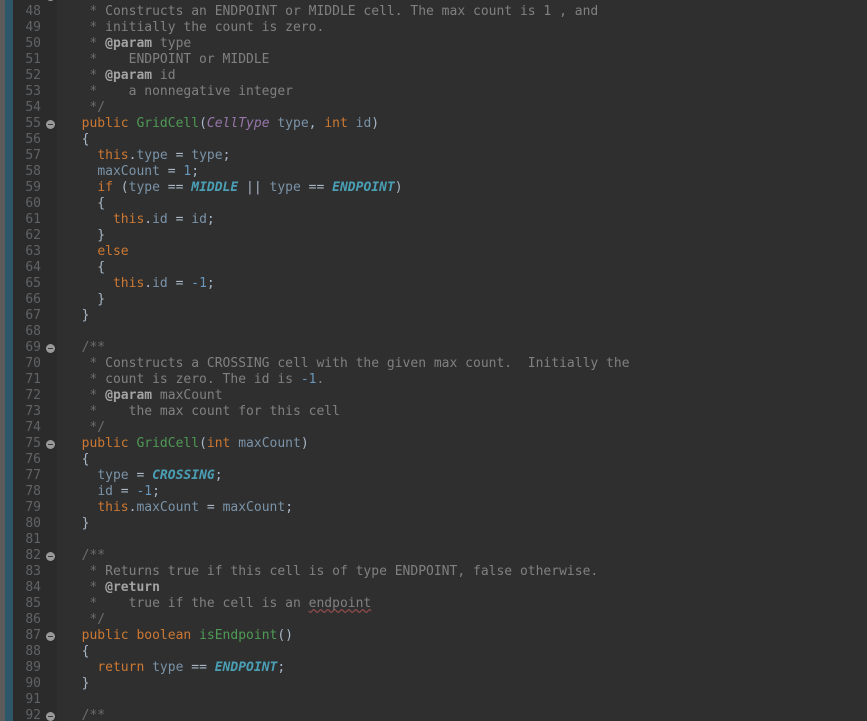 The width and height of the screenshot is (867, 721). What do you see at coordinates (35, 60) in the screenshot?
I see `line-number: 51` at bounding box center [35, 60].